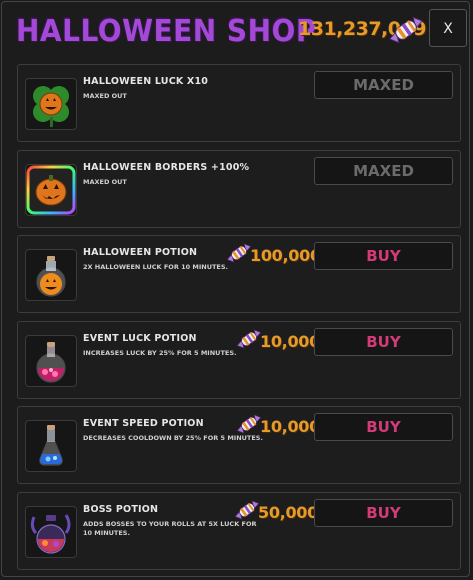 The height and width of the screenshot is (580, 473). Describe the element at coordinates (140, 252) in the screenshot. I see `item-name: HALLOWEEN POTION` at that location.